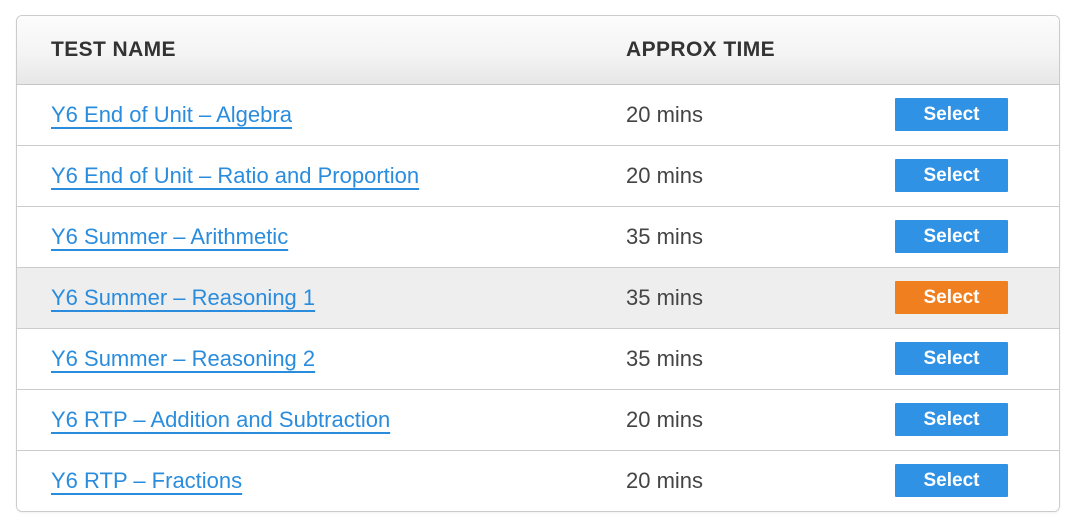 This screenshot has width=1076, height=532. What do you see at coordinates (235, 175) in the screenshot?
I see `test-name-link: Y6 End of Unit – Ratio and Proportion` at bounding box center [235, 175].